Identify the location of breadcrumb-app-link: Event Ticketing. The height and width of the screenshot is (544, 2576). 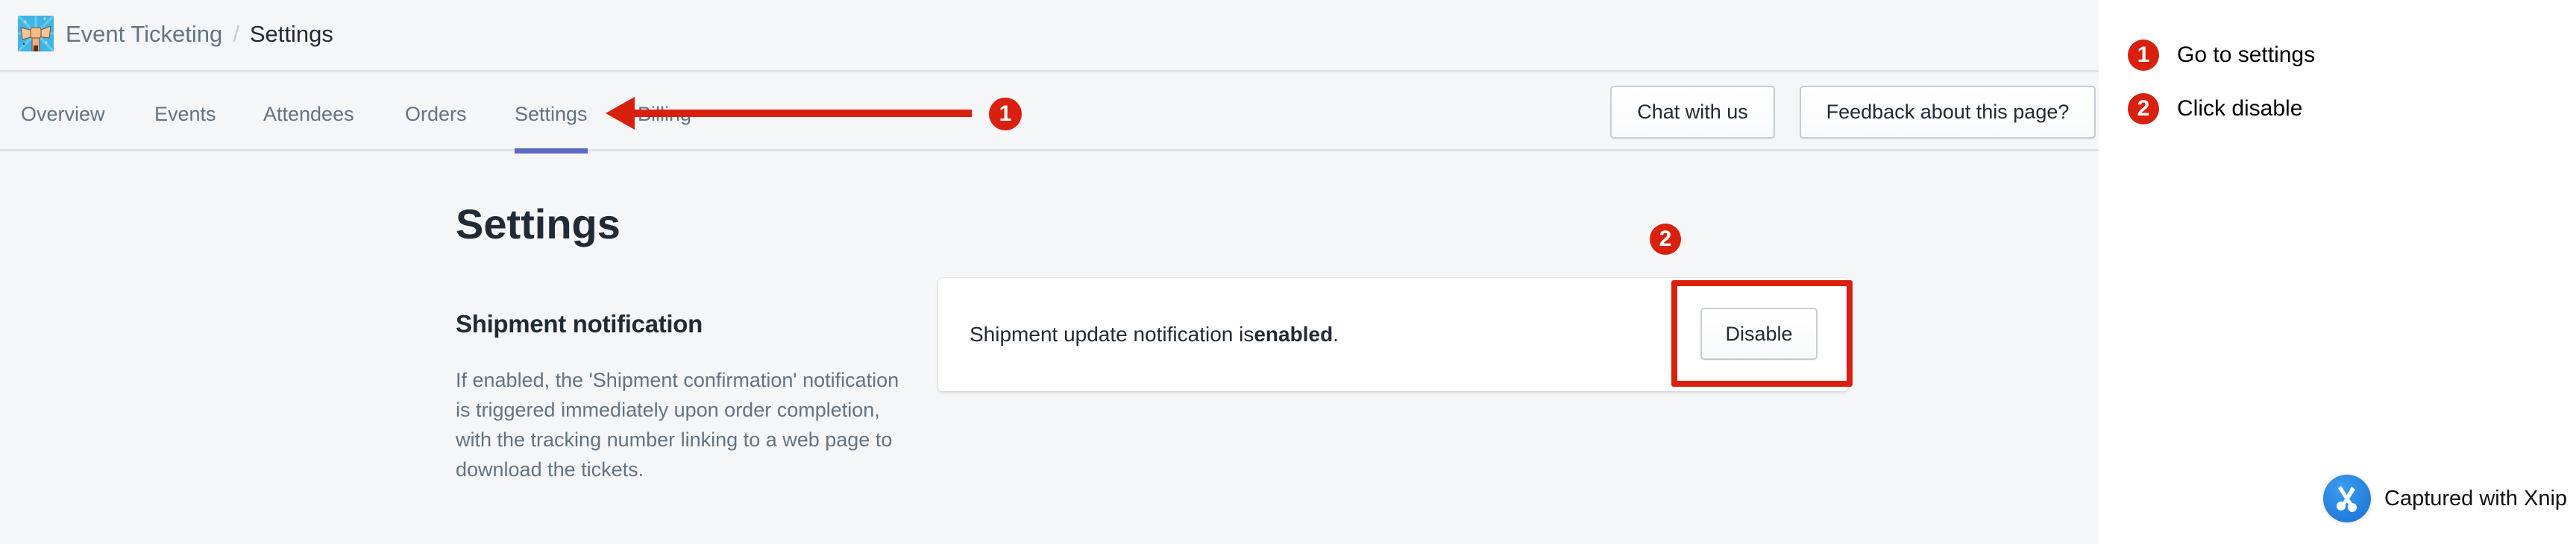
(144, 34).